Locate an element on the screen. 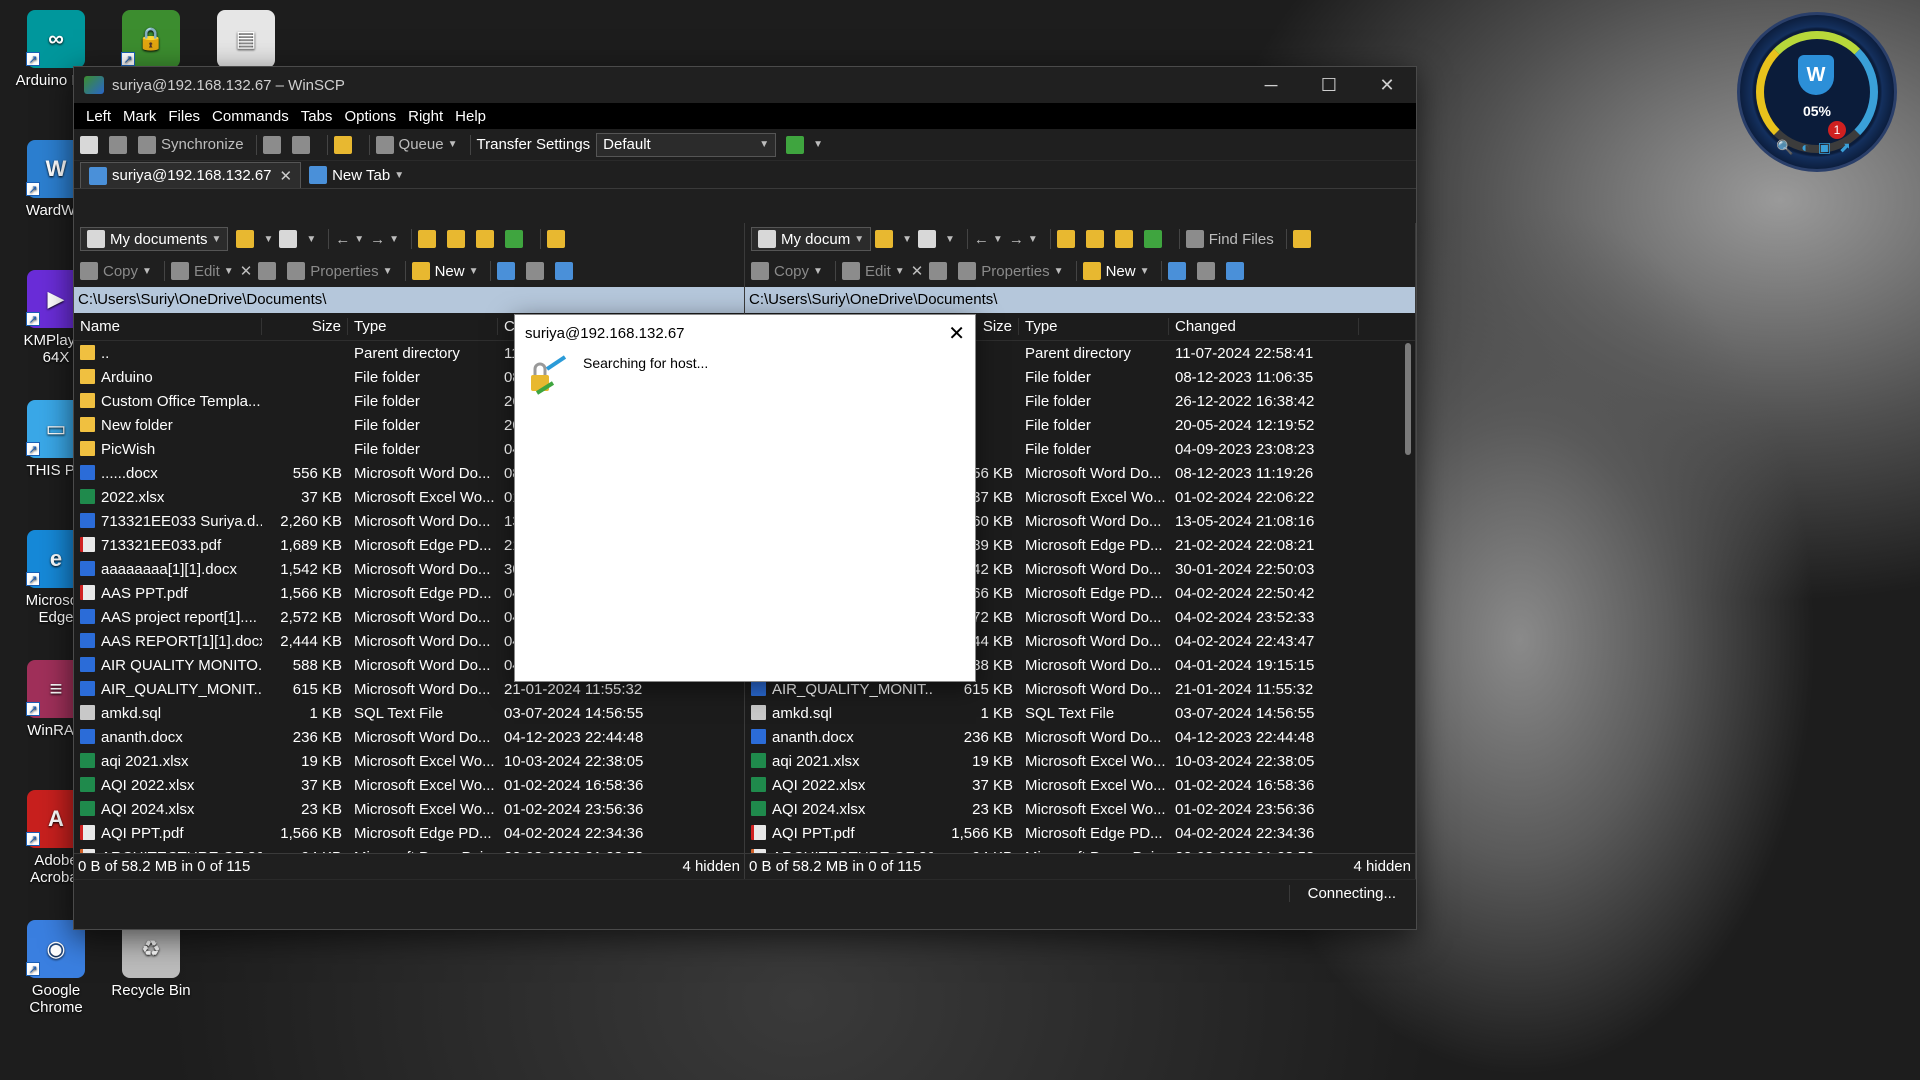 This screenshot has width=1920, height=1080. column-size: Size is located at coordinates (305, 326).